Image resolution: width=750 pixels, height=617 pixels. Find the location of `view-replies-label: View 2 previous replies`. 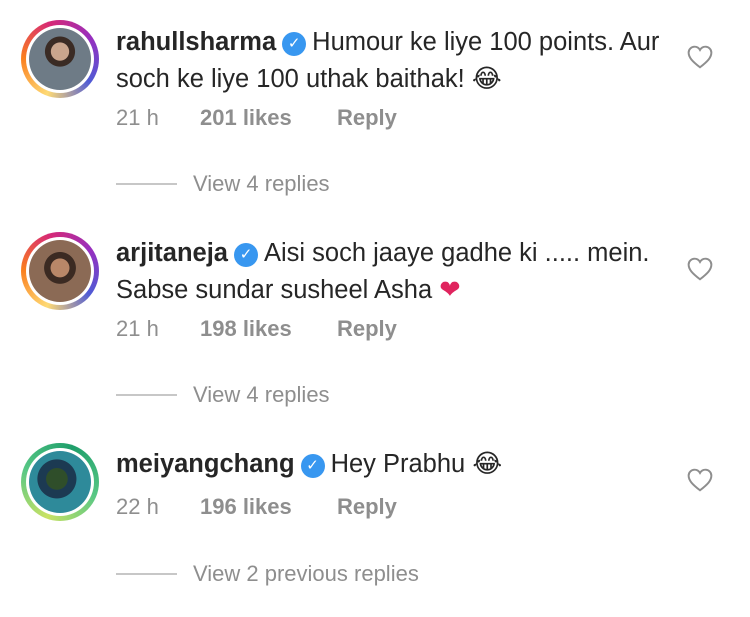

view-replies-label: View 2 previous replies is located at coordinates (306, 573).